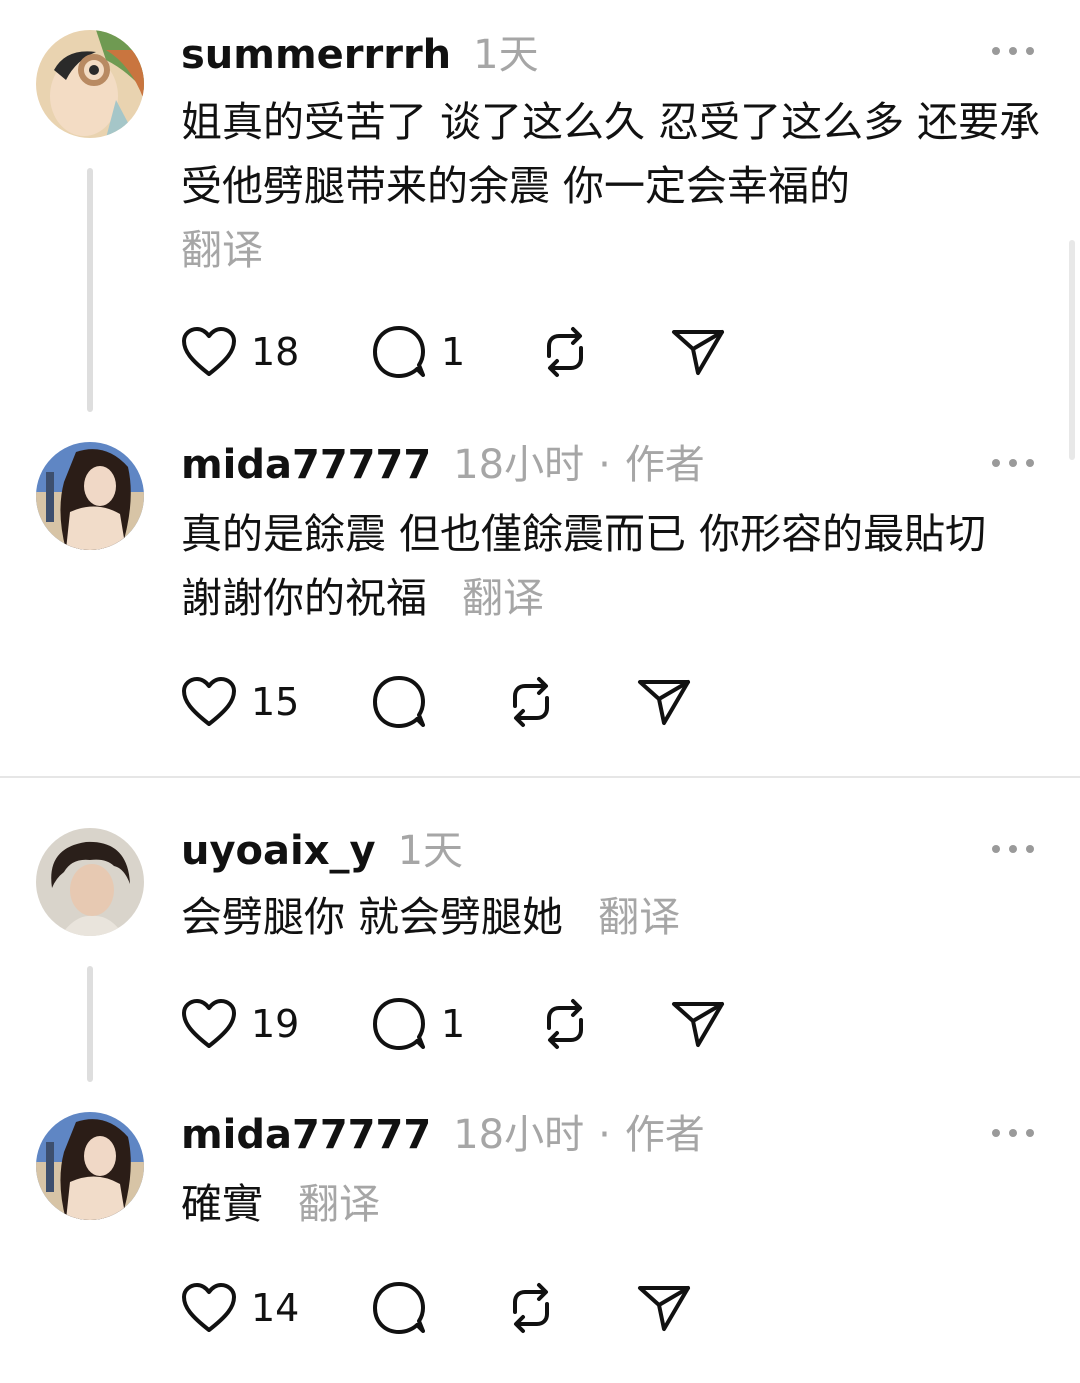  Describe the element at coordinates (1072, 350) in the screenshot. I see `scrollbar` at that location.